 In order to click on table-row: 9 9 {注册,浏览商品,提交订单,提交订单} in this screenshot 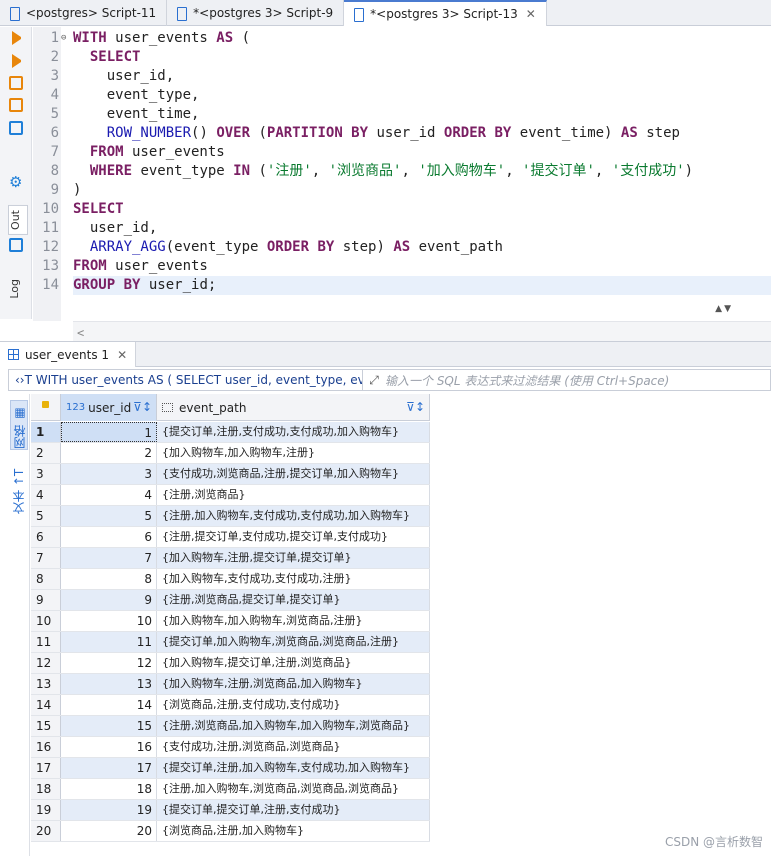, I will do `click(230, 600)`.